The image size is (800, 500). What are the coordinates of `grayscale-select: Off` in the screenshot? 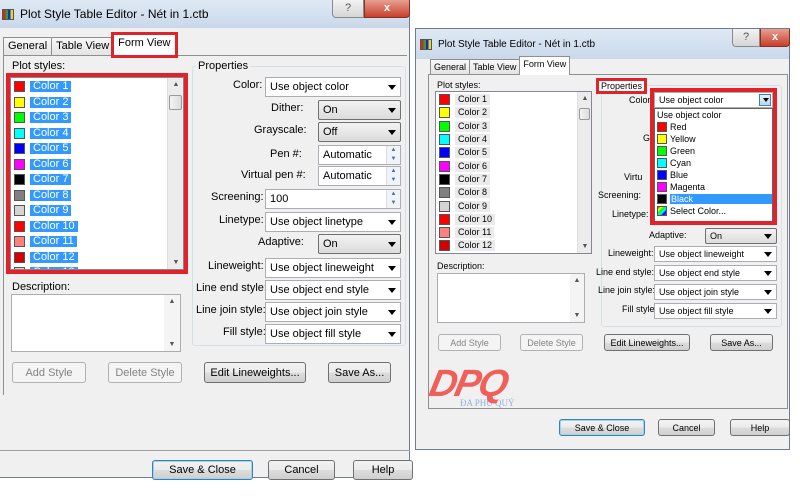 It's located at (359, 132).